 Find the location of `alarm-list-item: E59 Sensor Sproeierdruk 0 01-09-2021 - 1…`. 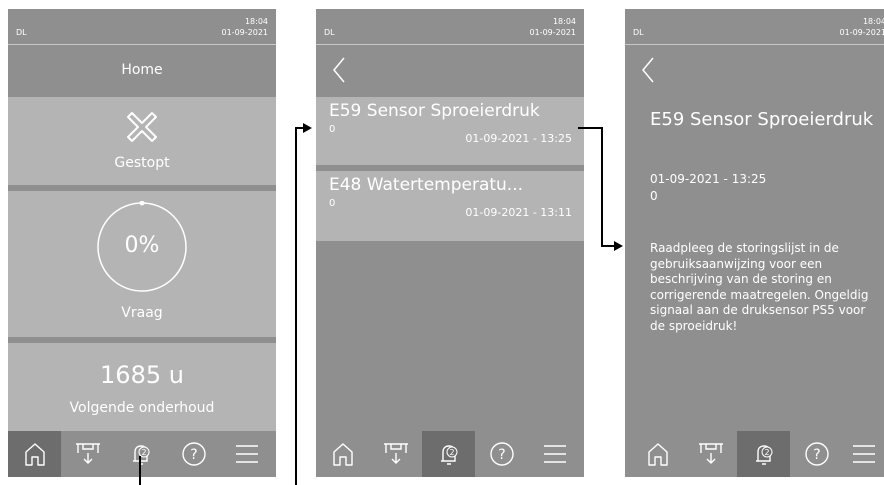

alarm-list-item: E59 Sensor Sproeierdruk 0 01-09-2021 - 1… is located at coordinates (450, 131).